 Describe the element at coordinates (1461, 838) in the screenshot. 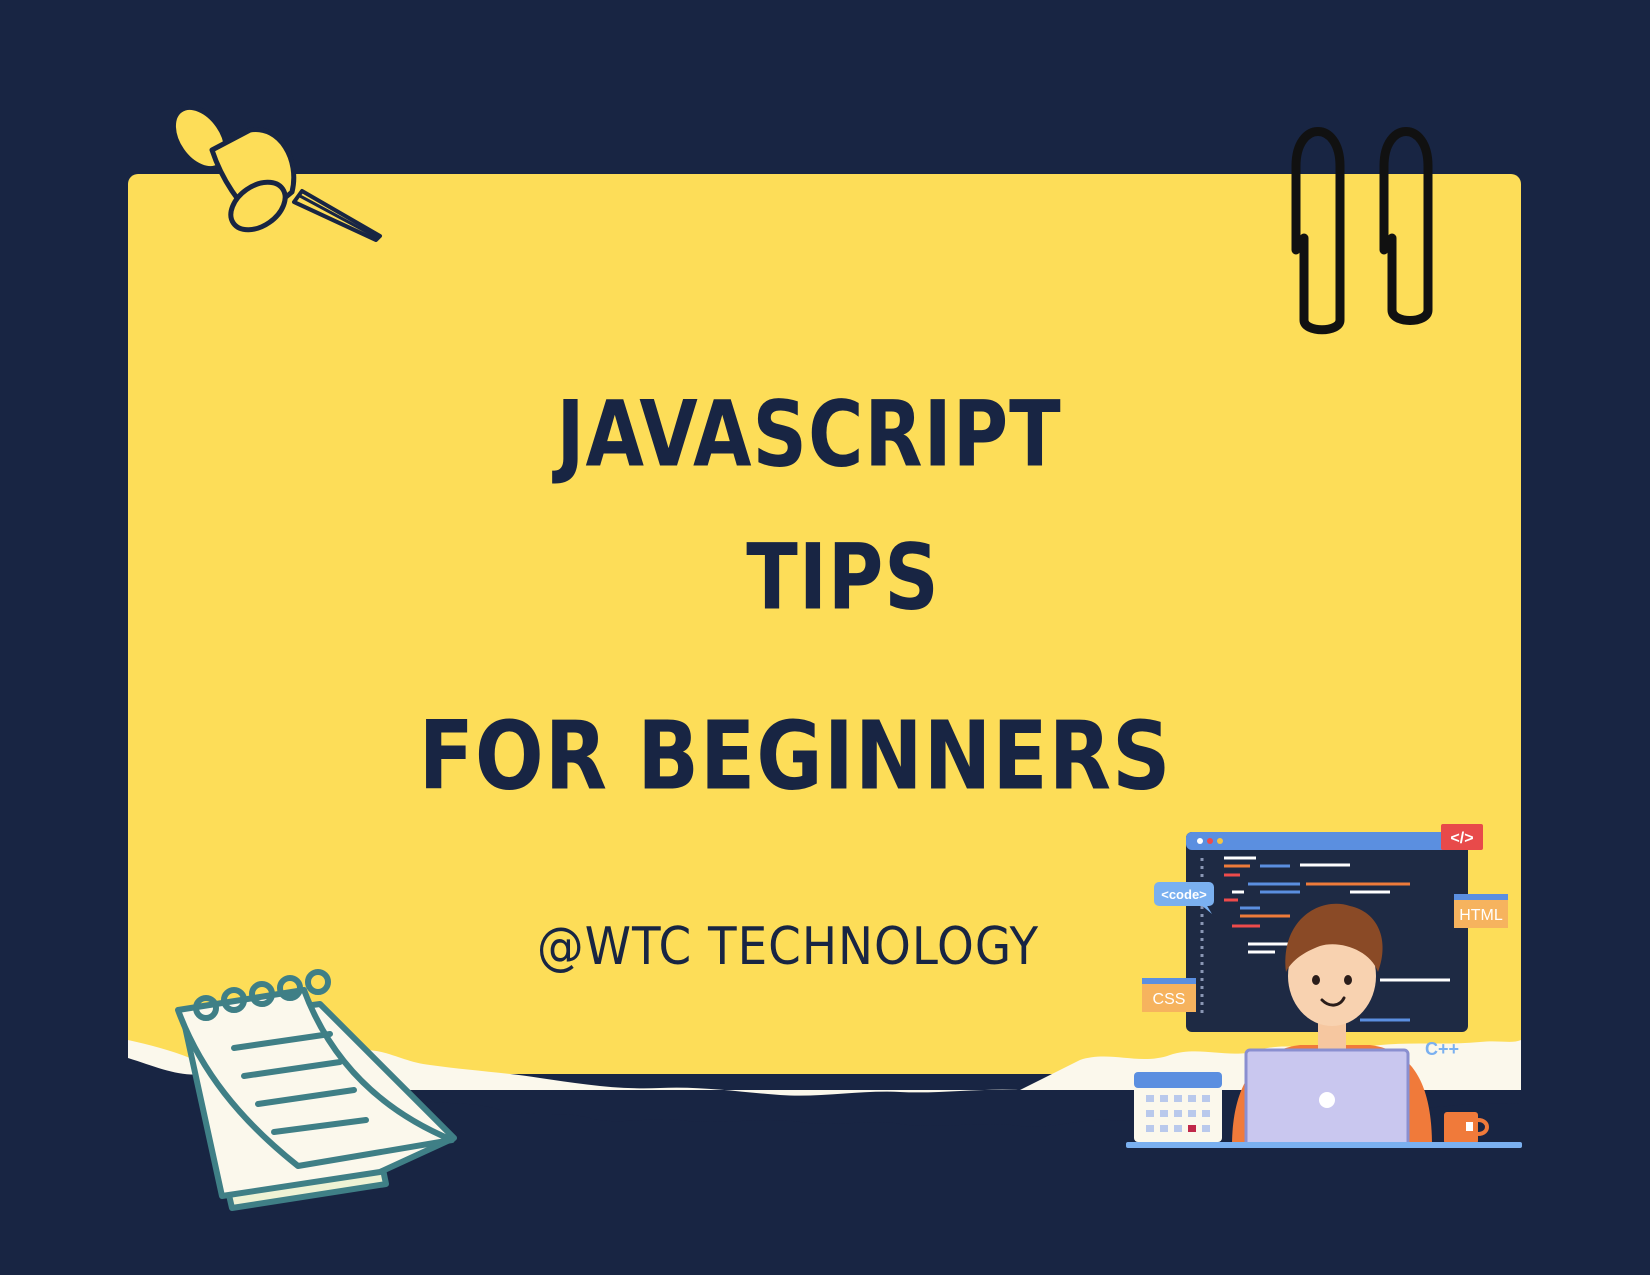

I see `closing-tag-label: </>` at that location.